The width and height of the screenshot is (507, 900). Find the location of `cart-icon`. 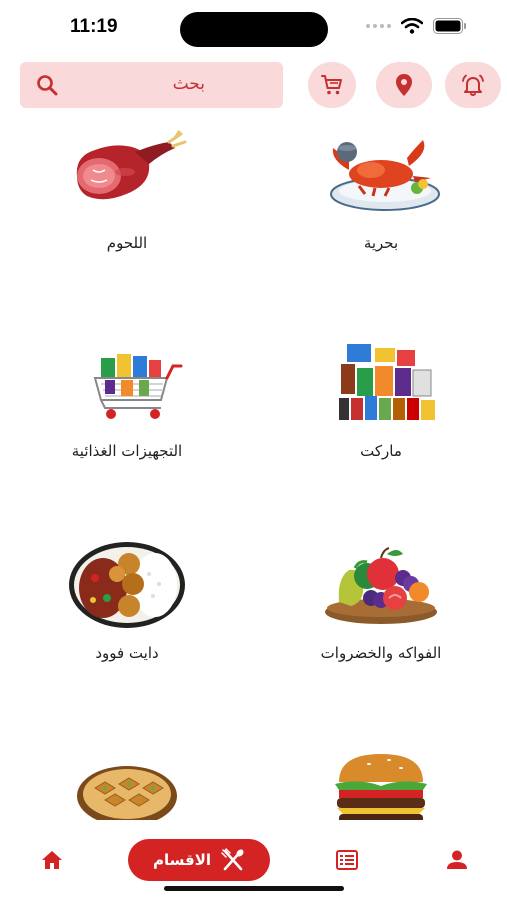

cart-icon is located at coordinates (331, 85).